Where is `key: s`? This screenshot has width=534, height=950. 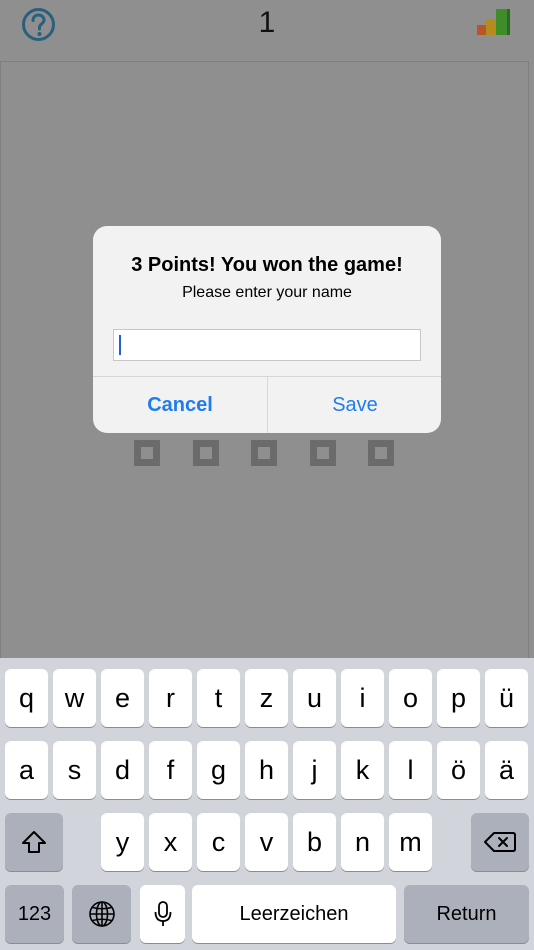 key: s is located at coordinates (74, 770).